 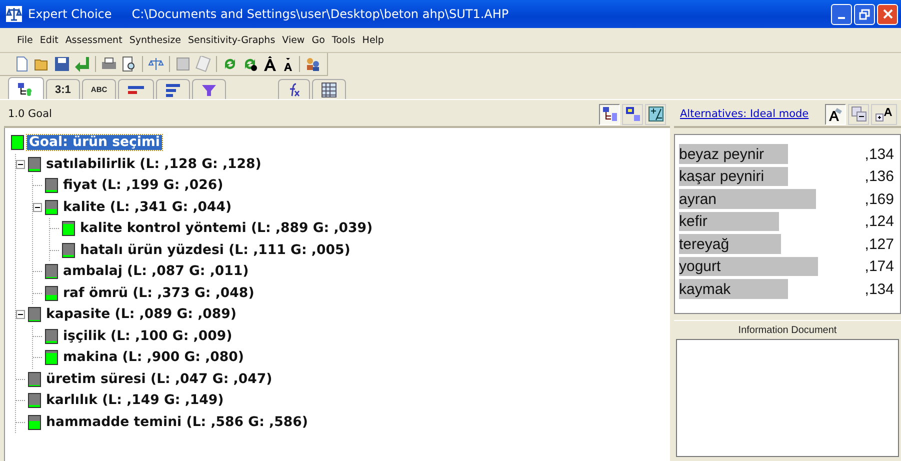 I want to click on alternatives-link: Alternatives: Ideal mode, so click(x=744, y=114).